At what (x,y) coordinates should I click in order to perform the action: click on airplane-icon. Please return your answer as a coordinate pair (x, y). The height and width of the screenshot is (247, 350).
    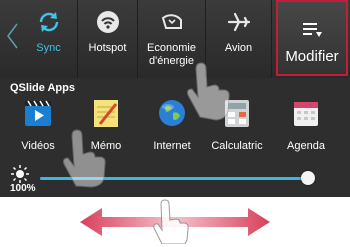
    Looking at the image, I should click on (238, 22).